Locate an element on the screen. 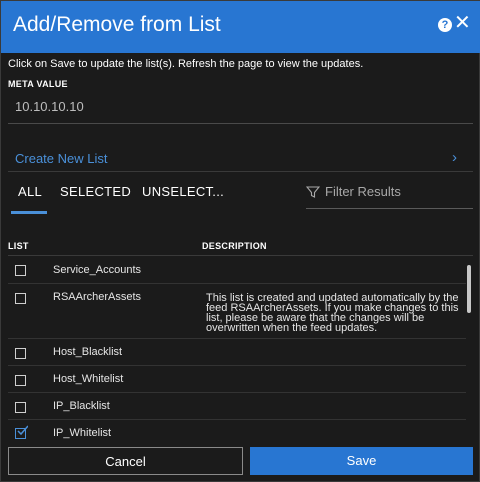 This screenshot has width=480, height=482. active-tab-indicator is located at coordinates (29, 212).